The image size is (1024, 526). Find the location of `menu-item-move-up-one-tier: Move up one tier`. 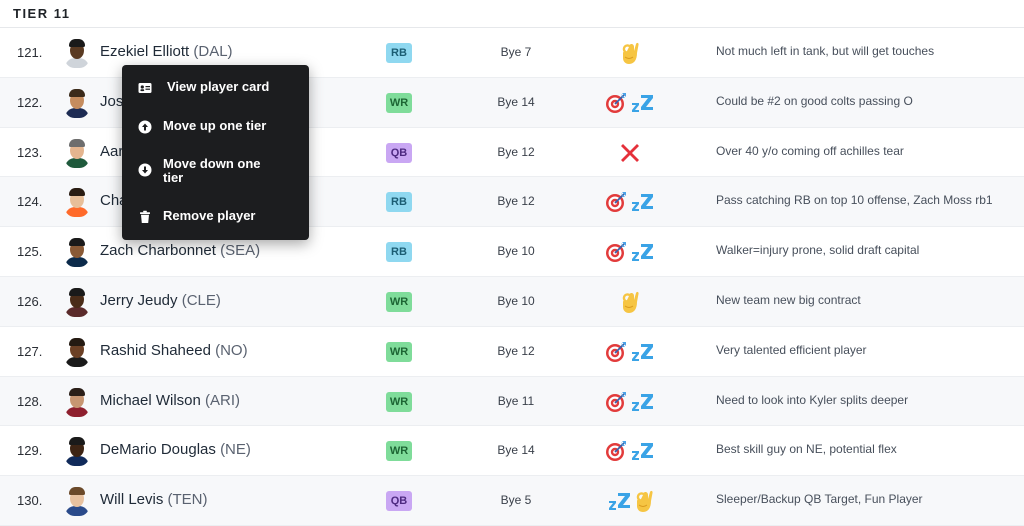

menu-item-move-up-one-tier: Move up one tier is located at coordinates (215, 127).